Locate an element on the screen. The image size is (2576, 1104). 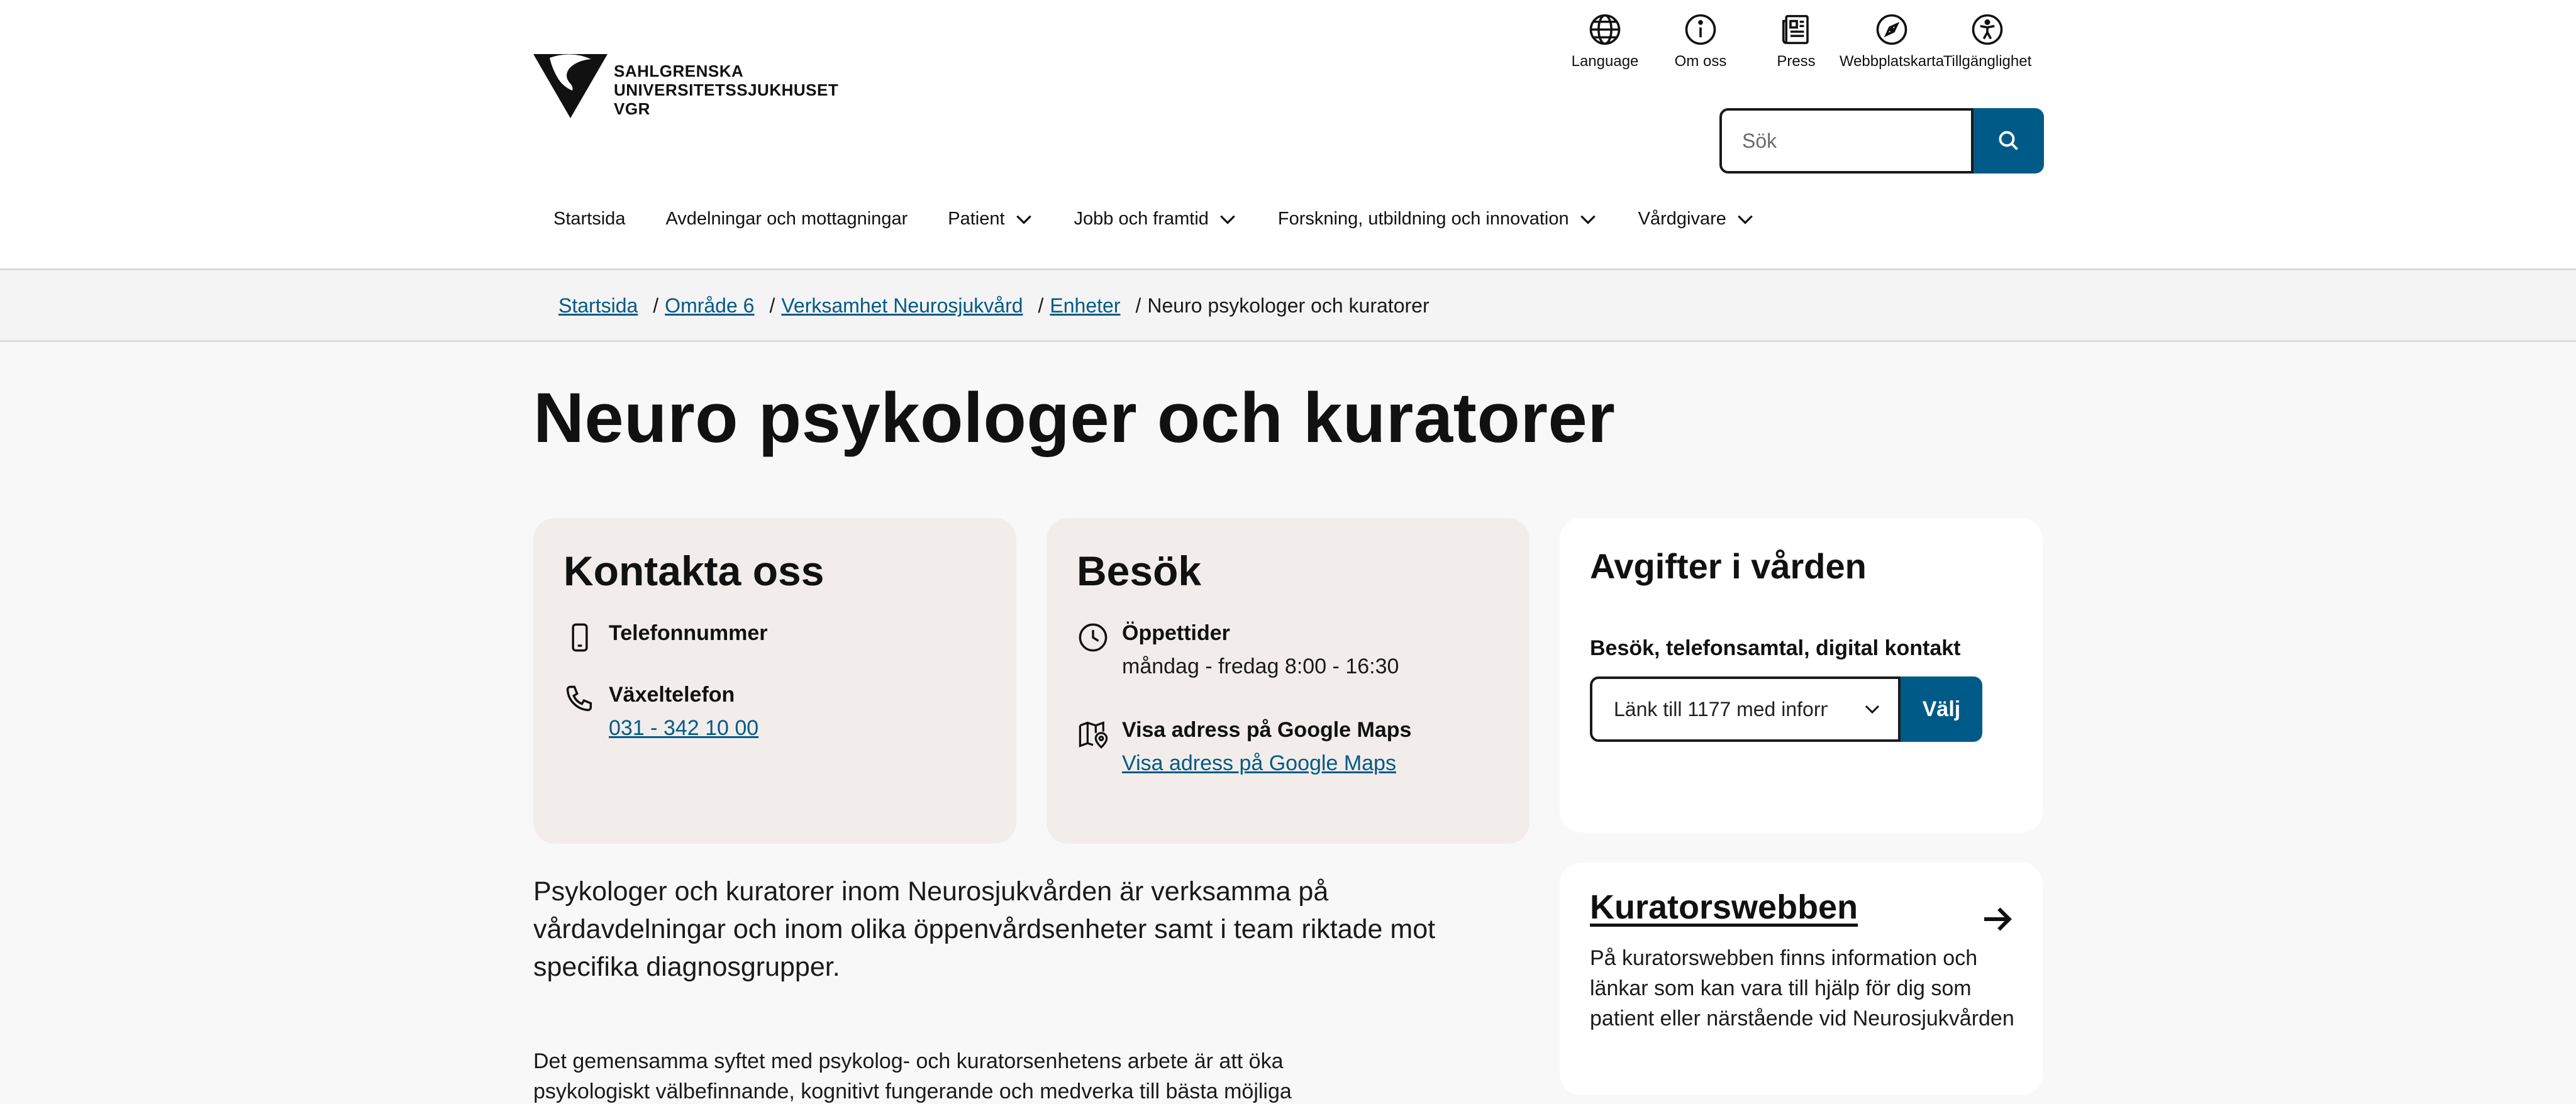
nav-item-label: Avdelningar och mottagningar is located at coordinates (786, 219).